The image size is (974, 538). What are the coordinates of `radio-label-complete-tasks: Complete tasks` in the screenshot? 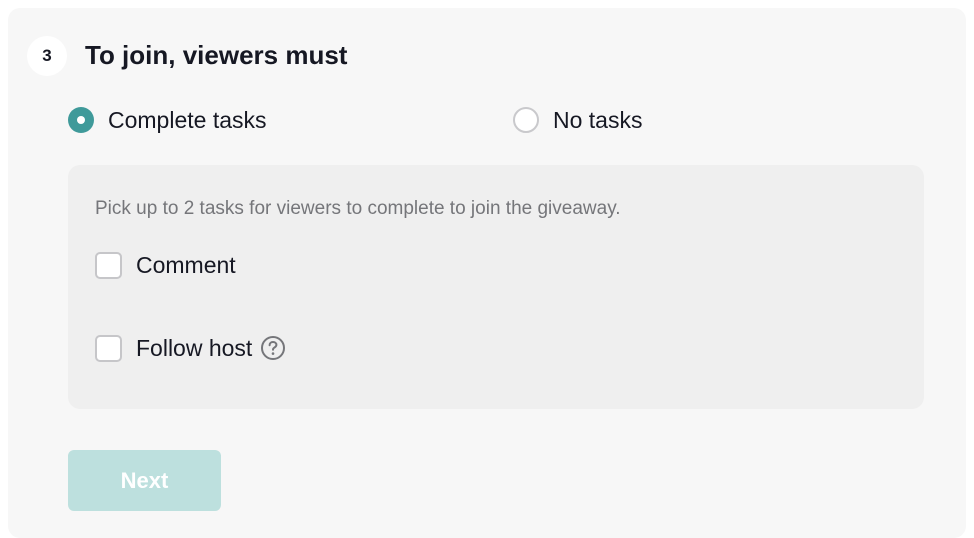 It's located at (187, 120).